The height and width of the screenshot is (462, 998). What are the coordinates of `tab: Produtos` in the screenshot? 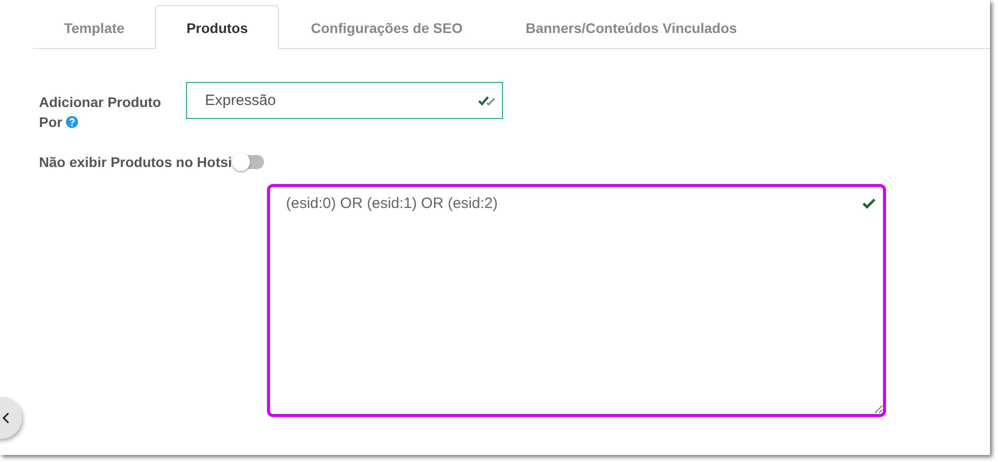 It's located at (217, 27).